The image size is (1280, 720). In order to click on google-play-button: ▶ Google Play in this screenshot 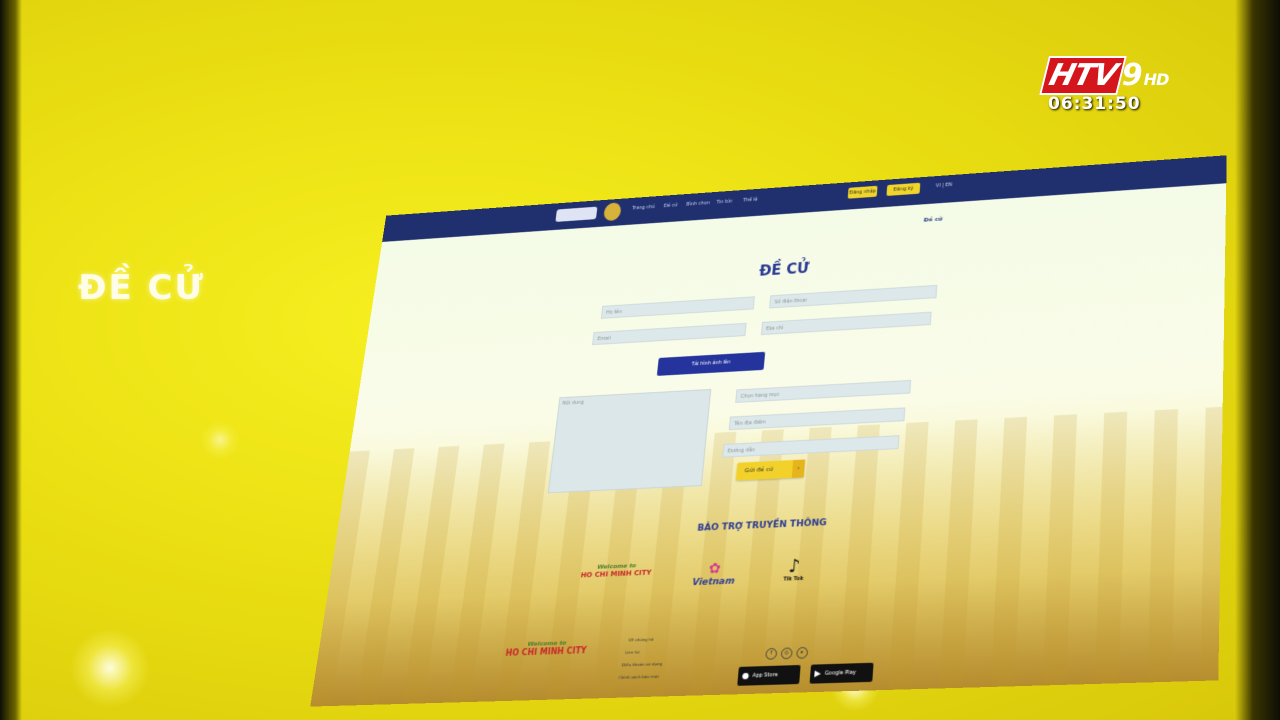, I will do `click(841, 673)`.